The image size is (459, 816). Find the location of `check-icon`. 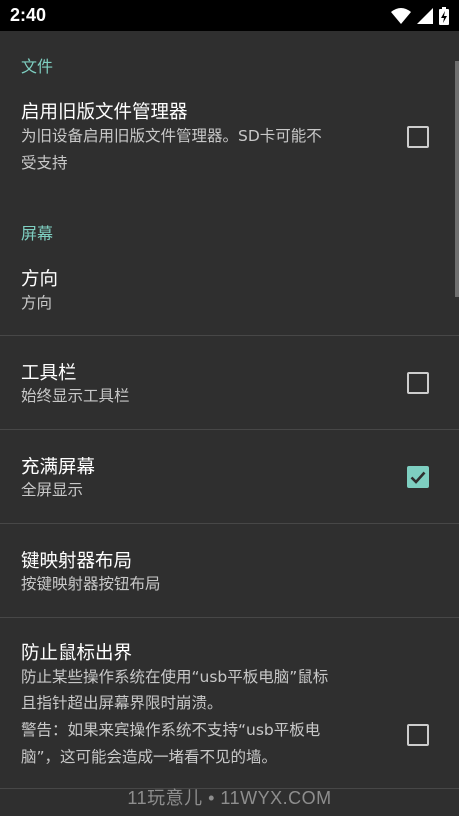

check-icon is located at coordinates (418, 477).